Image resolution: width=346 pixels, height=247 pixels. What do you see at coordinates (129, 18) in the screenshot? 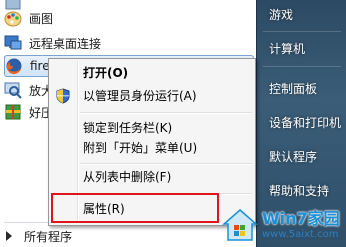
I see `program-item-paint: 画图` at bounding box center [129, 18].